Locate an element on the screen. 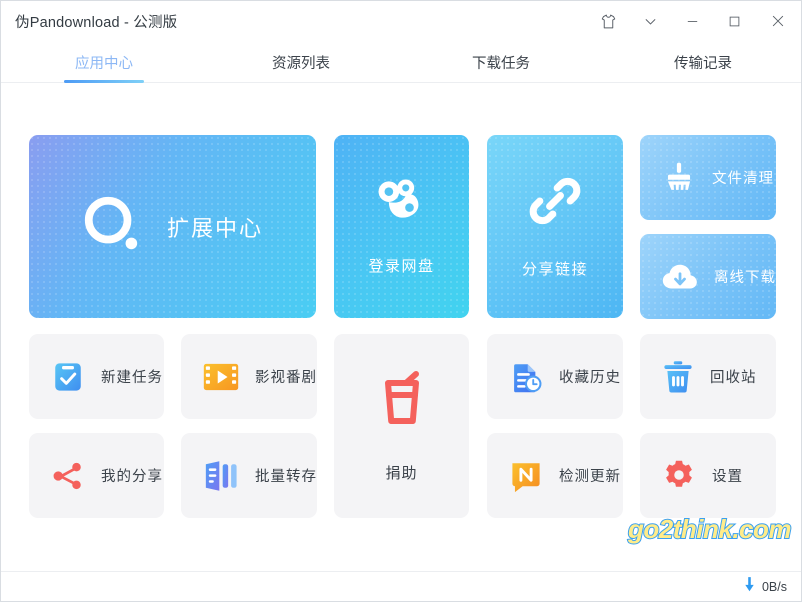  tab-resource-list: 资源列表 is located at coordinates (301, 62).